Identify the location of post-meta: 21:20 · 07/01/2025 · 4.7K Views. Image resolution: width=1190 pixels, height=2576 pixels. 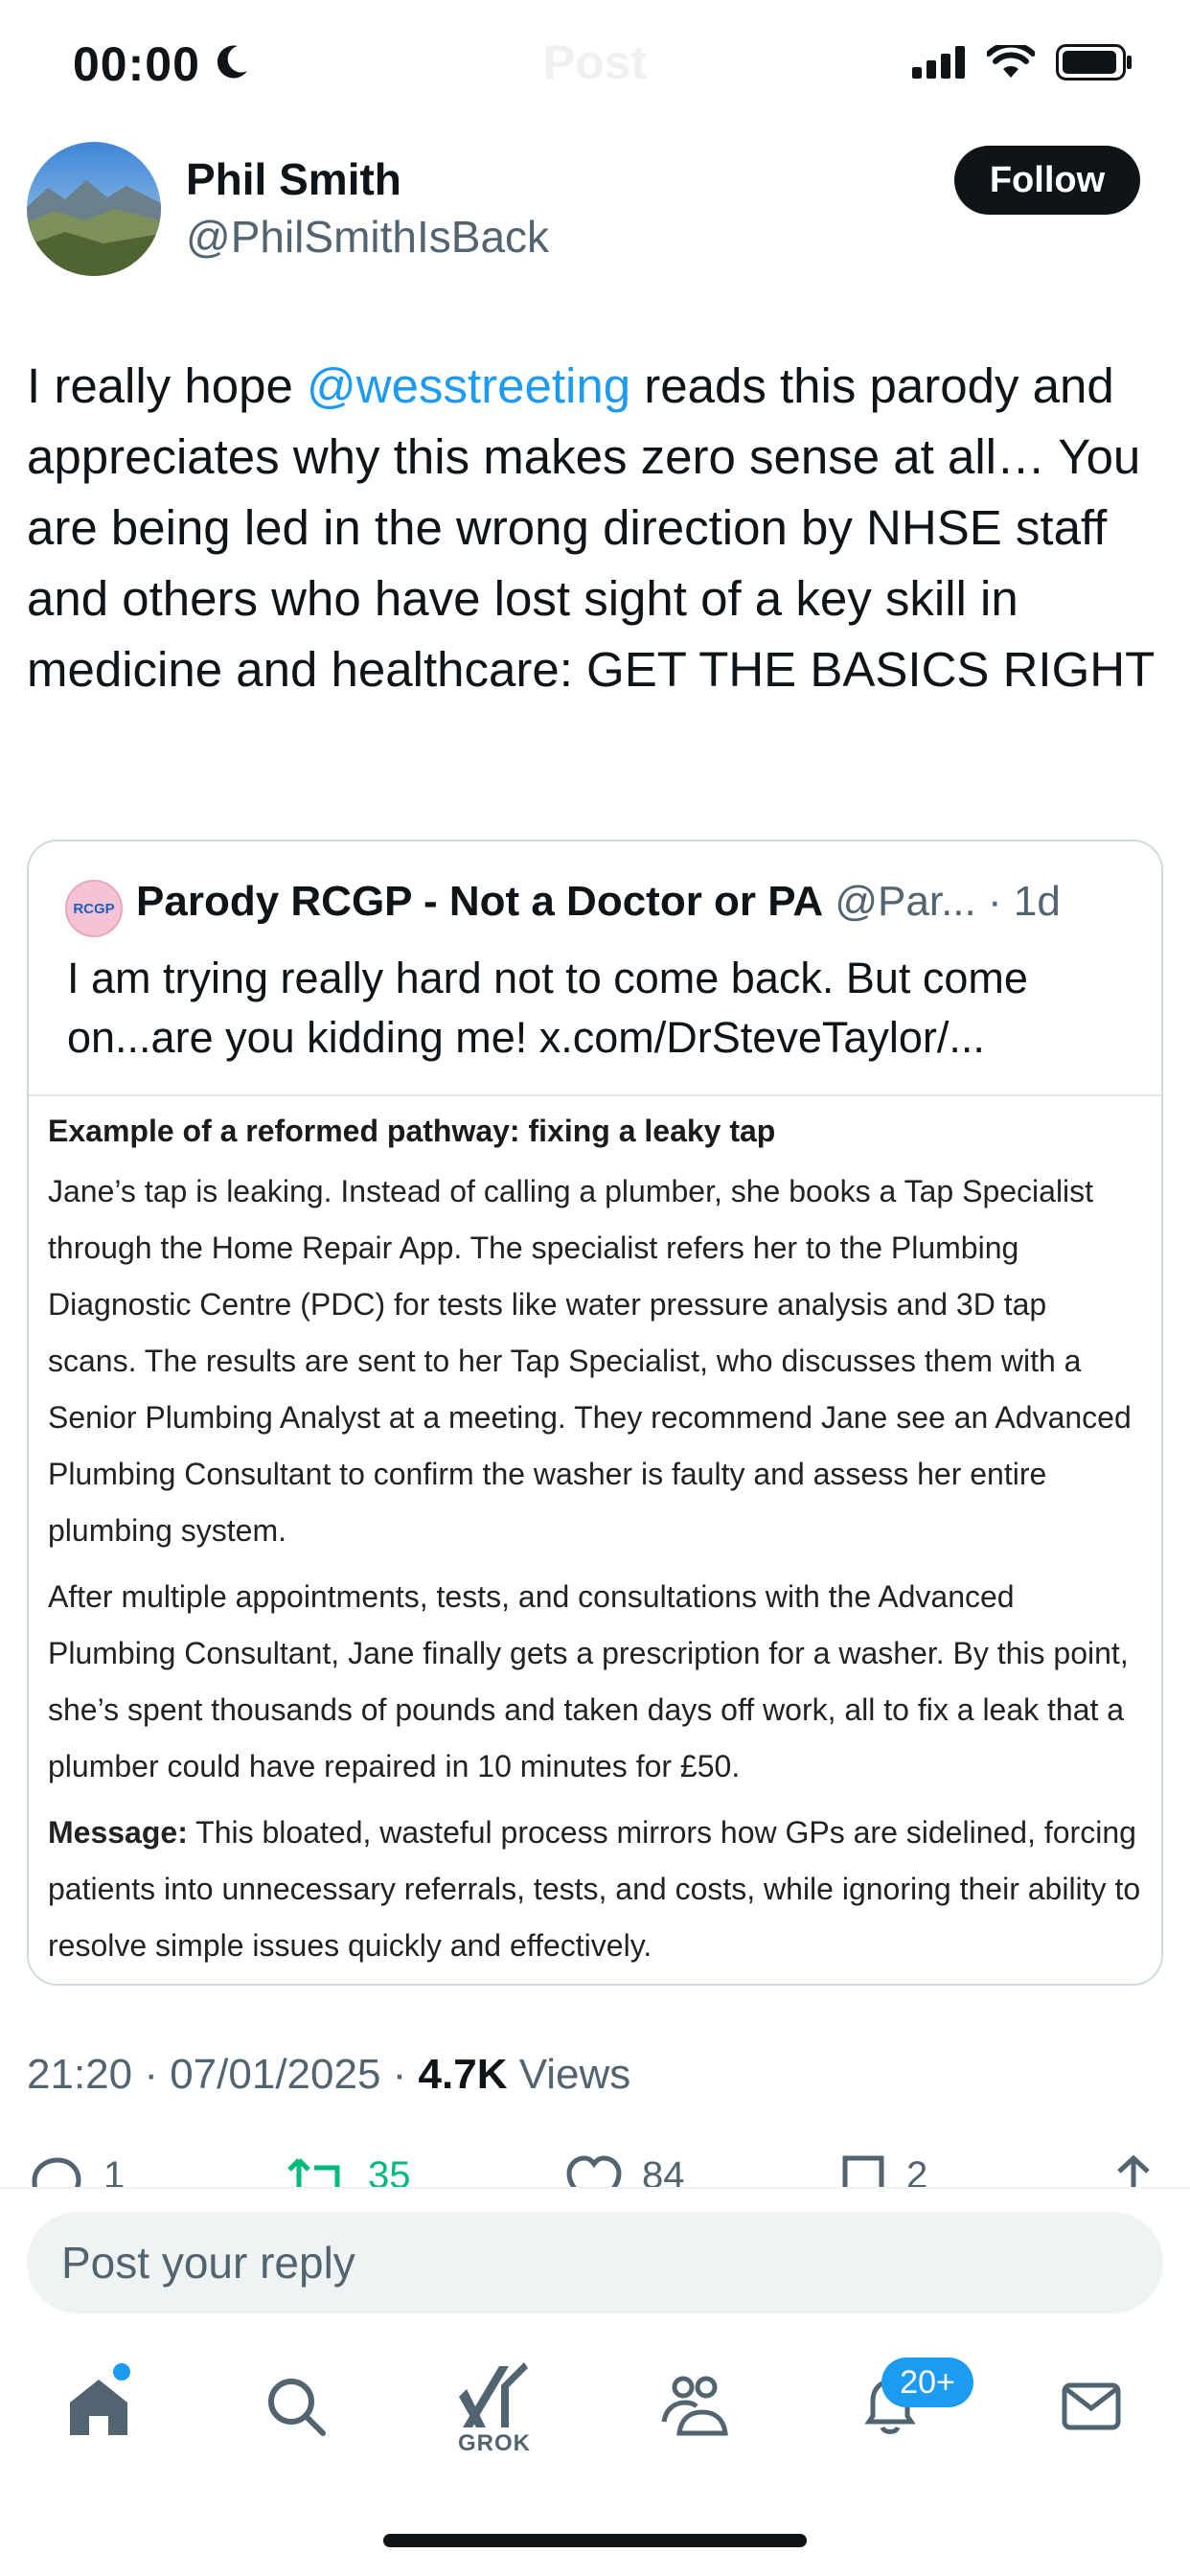
(328, 2075).